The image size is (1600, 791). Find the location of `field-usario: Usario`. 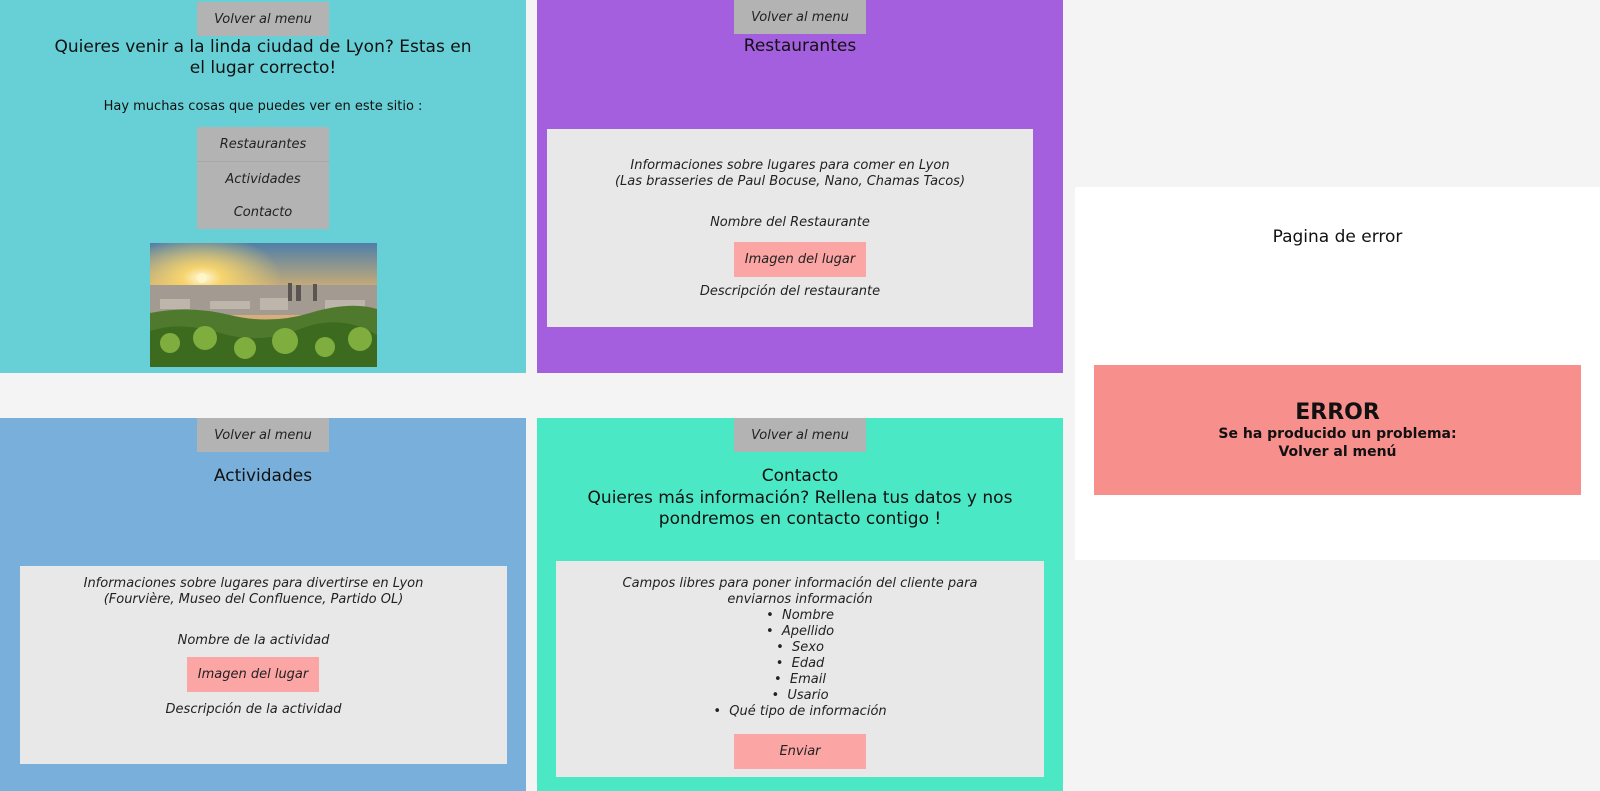

field-usario: Usario is located at coordinates (800, 696).